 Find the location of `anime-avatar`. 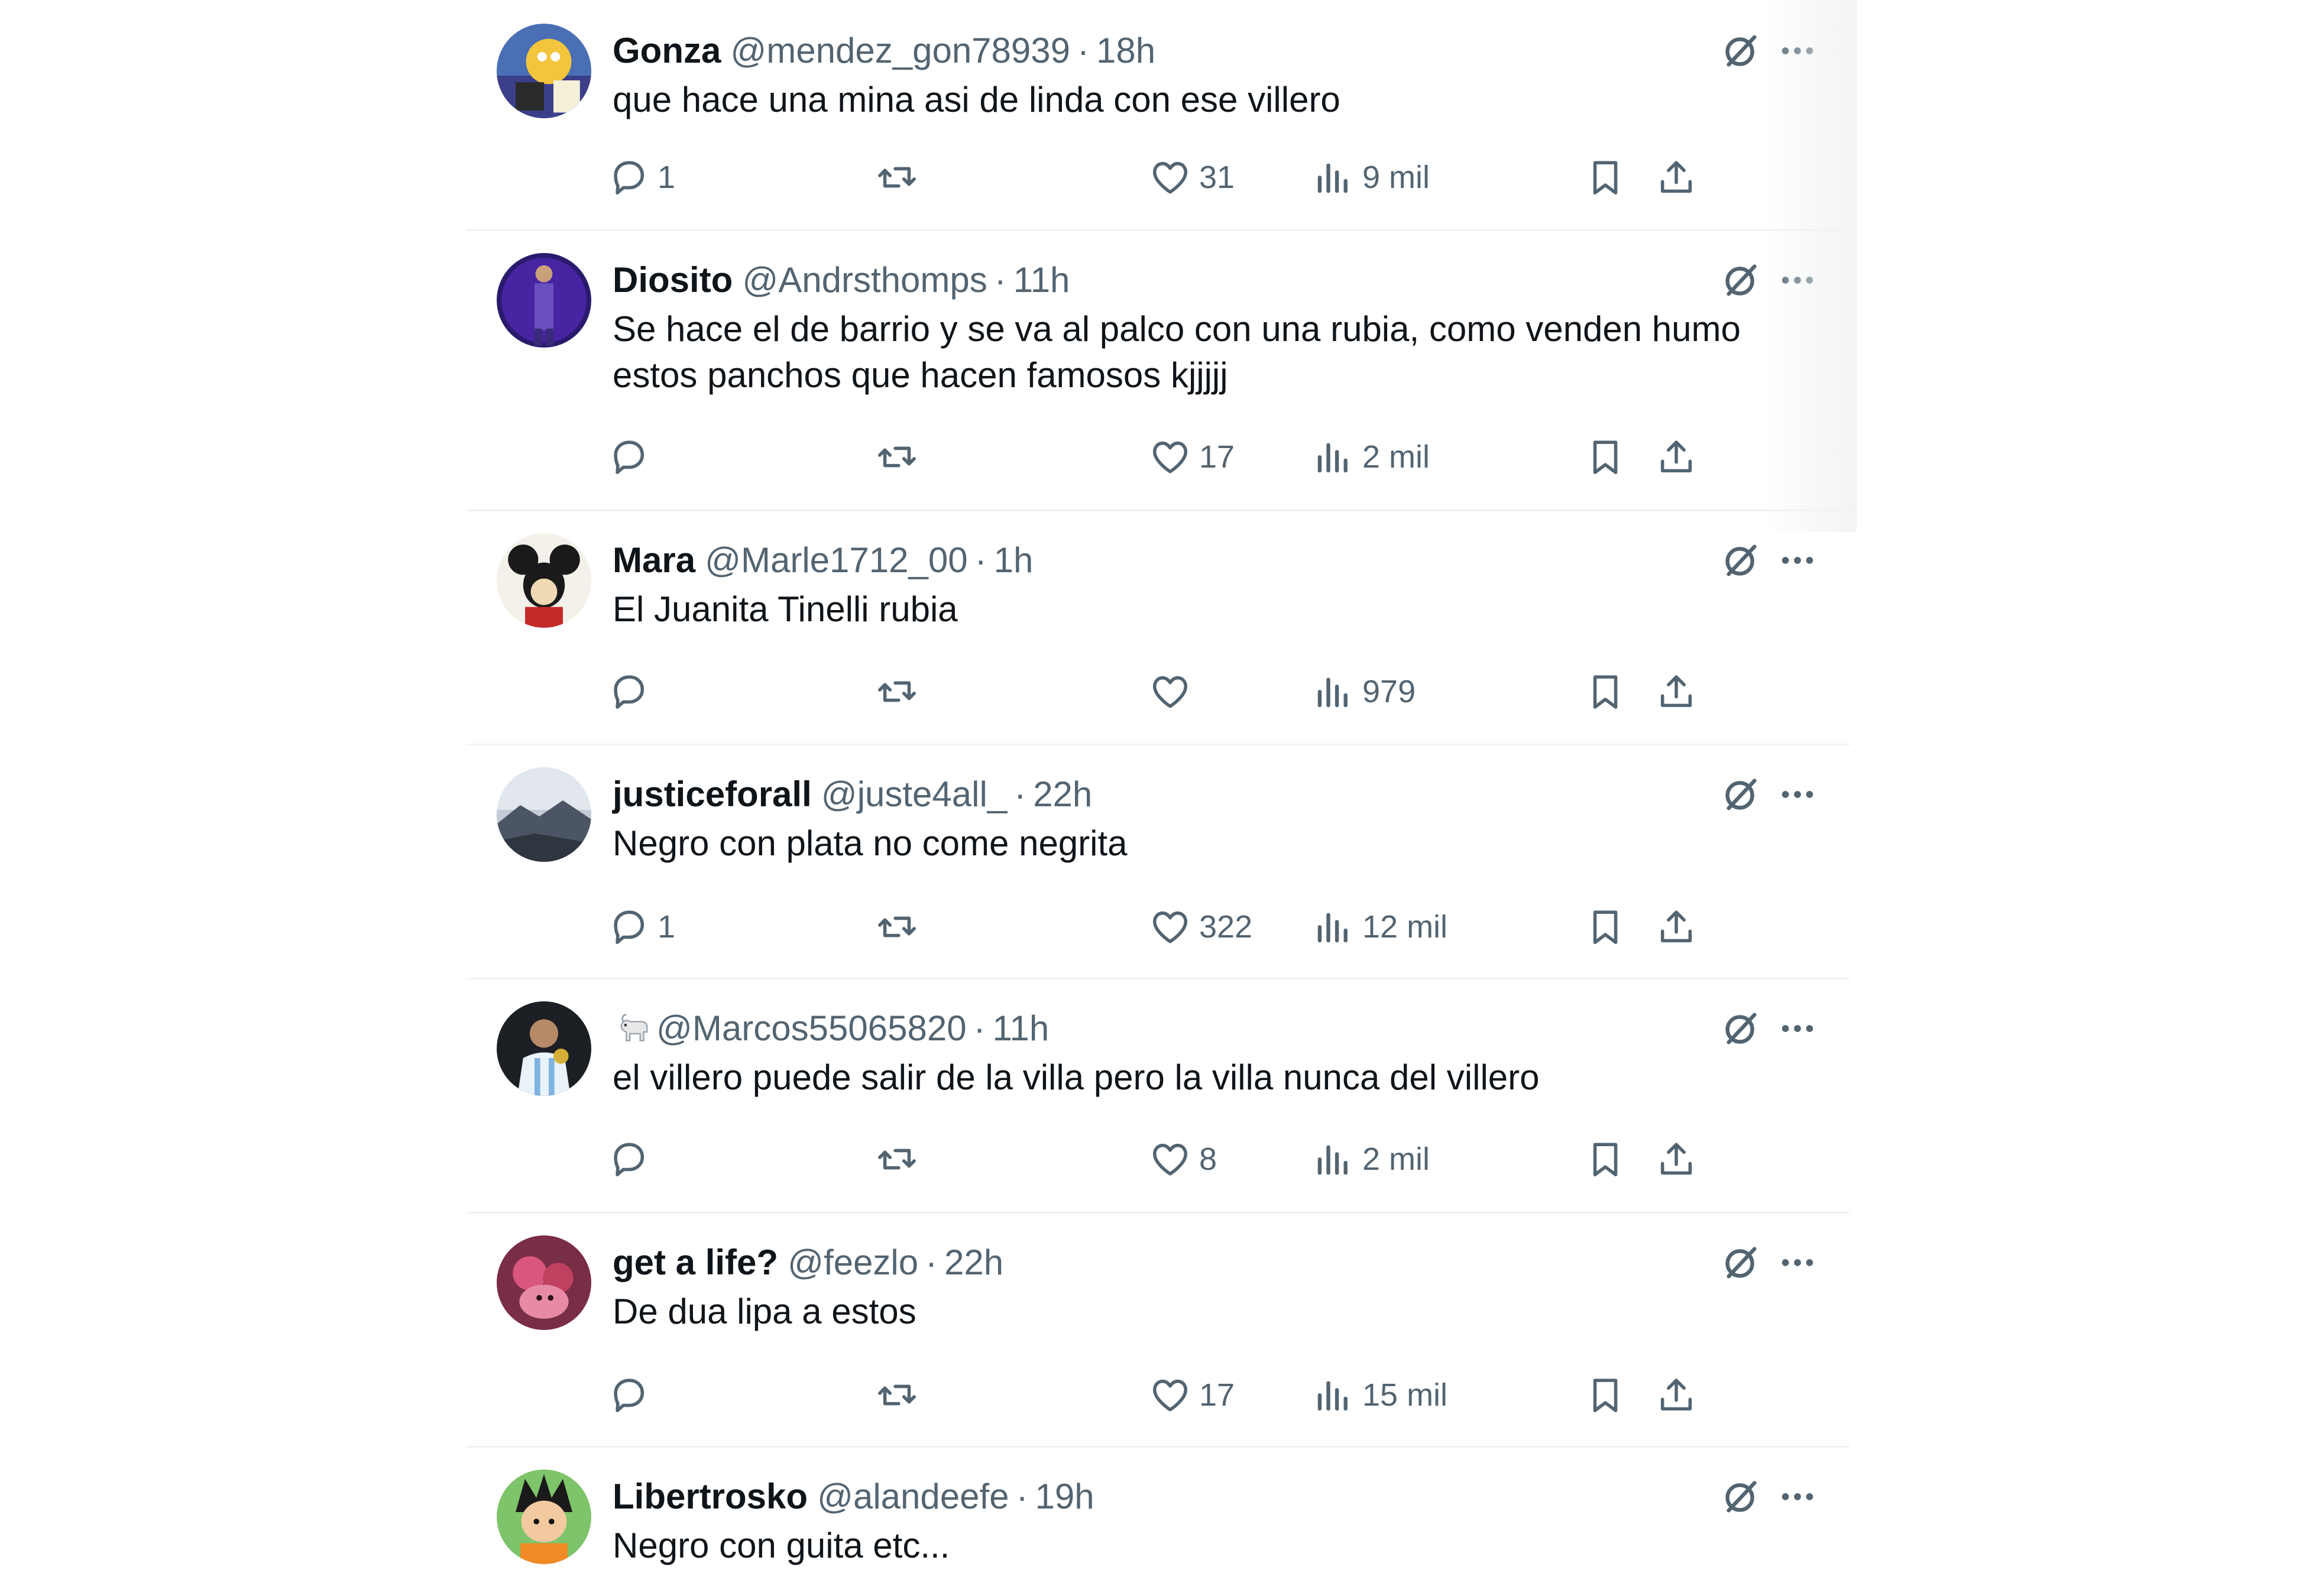

anime-avatar is located at coordinates (544, 1517).